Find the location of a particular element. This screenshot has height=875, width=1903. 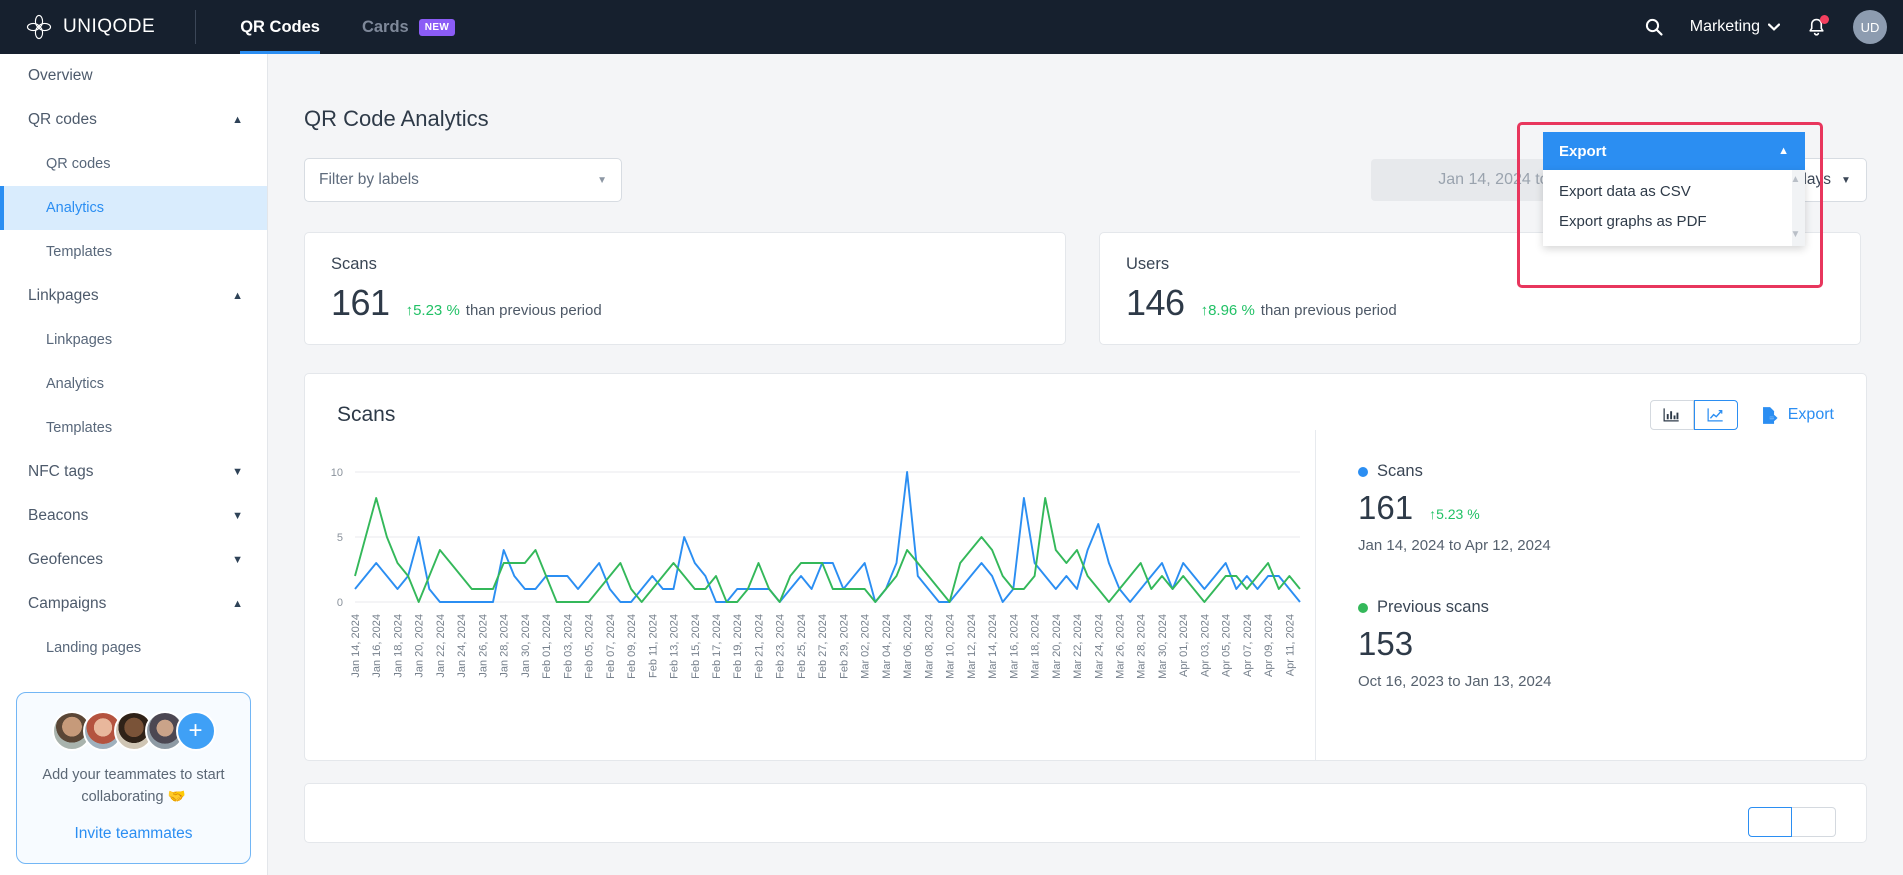

file-export-icon is located at coordinates (1770, 415).